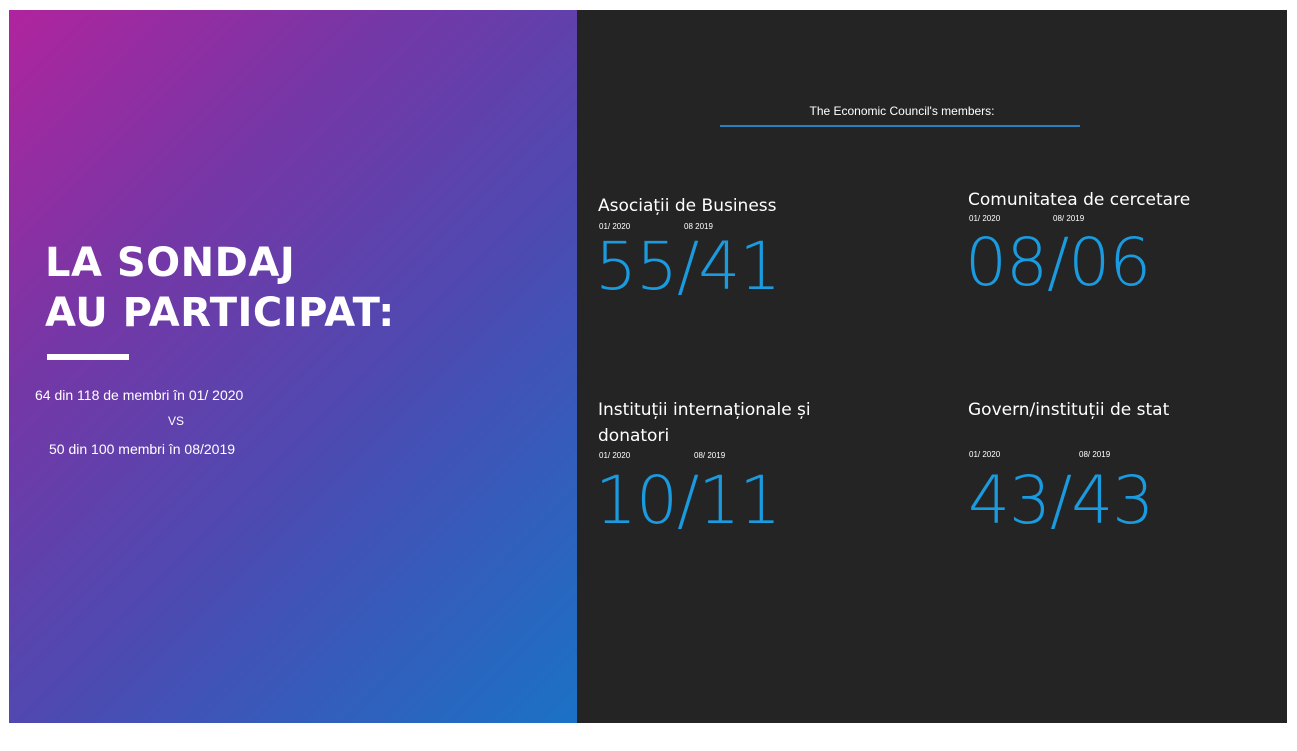 The image size is (1297, 751). I want to click on category-title-government: Govern/instituții de stat, so click(1069, 410).